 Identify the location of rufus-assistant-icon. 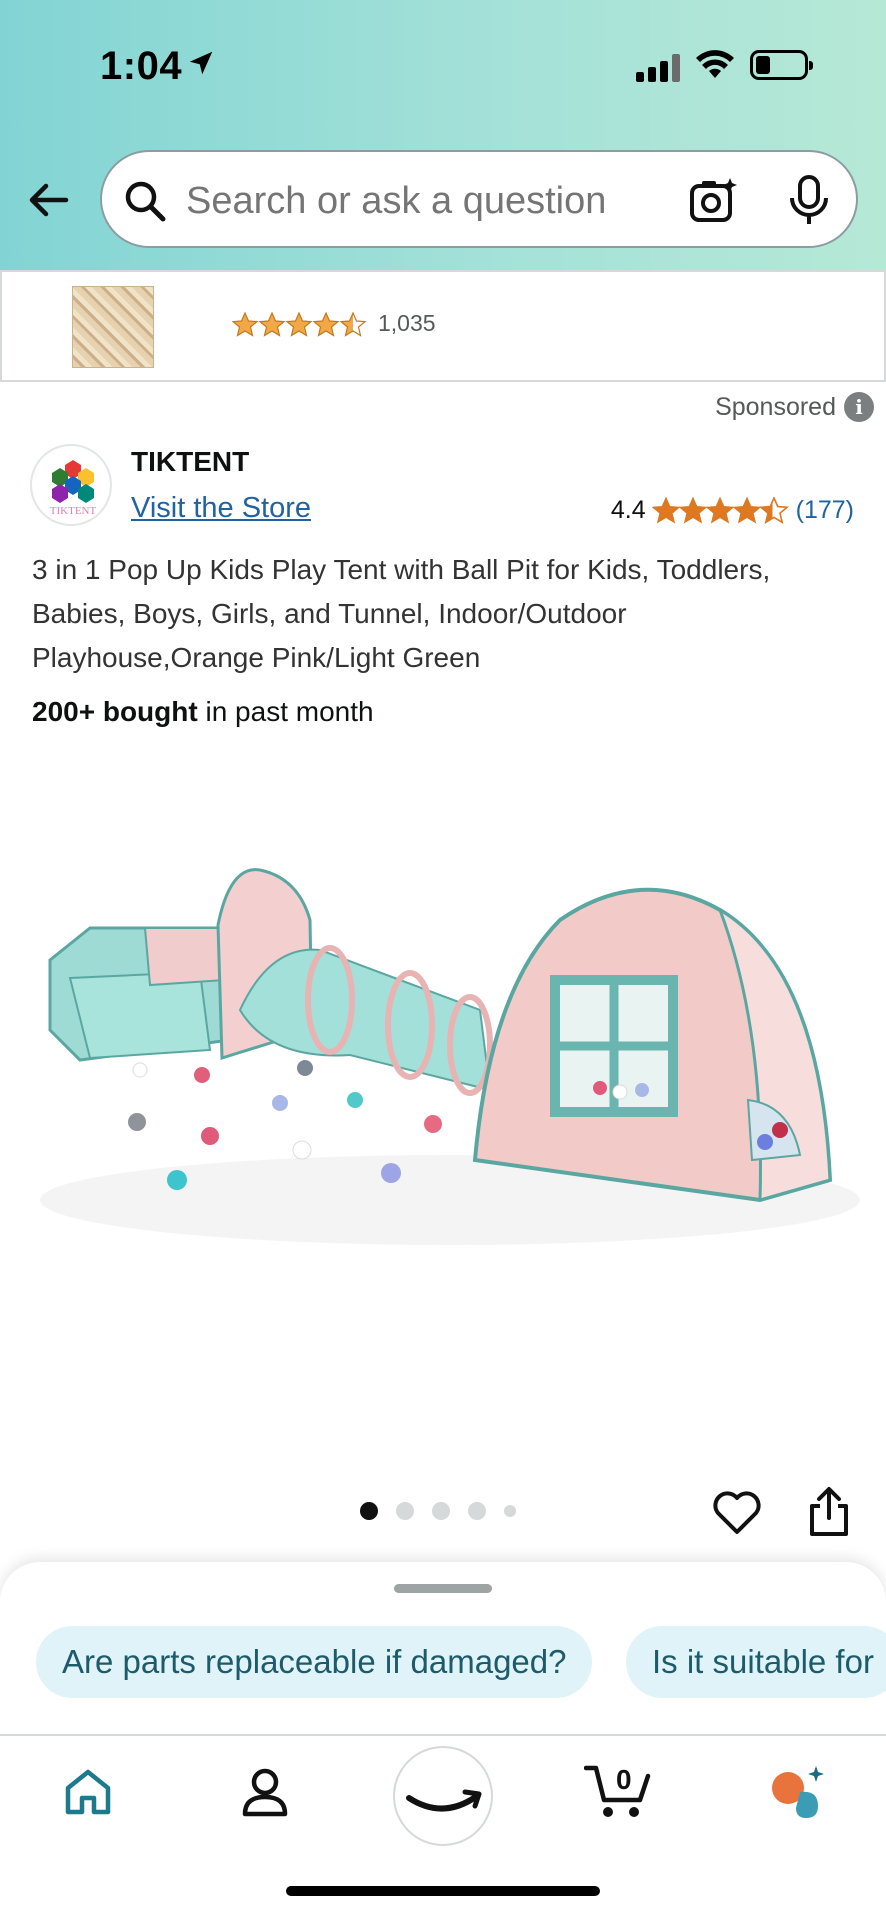
(797, 1792).